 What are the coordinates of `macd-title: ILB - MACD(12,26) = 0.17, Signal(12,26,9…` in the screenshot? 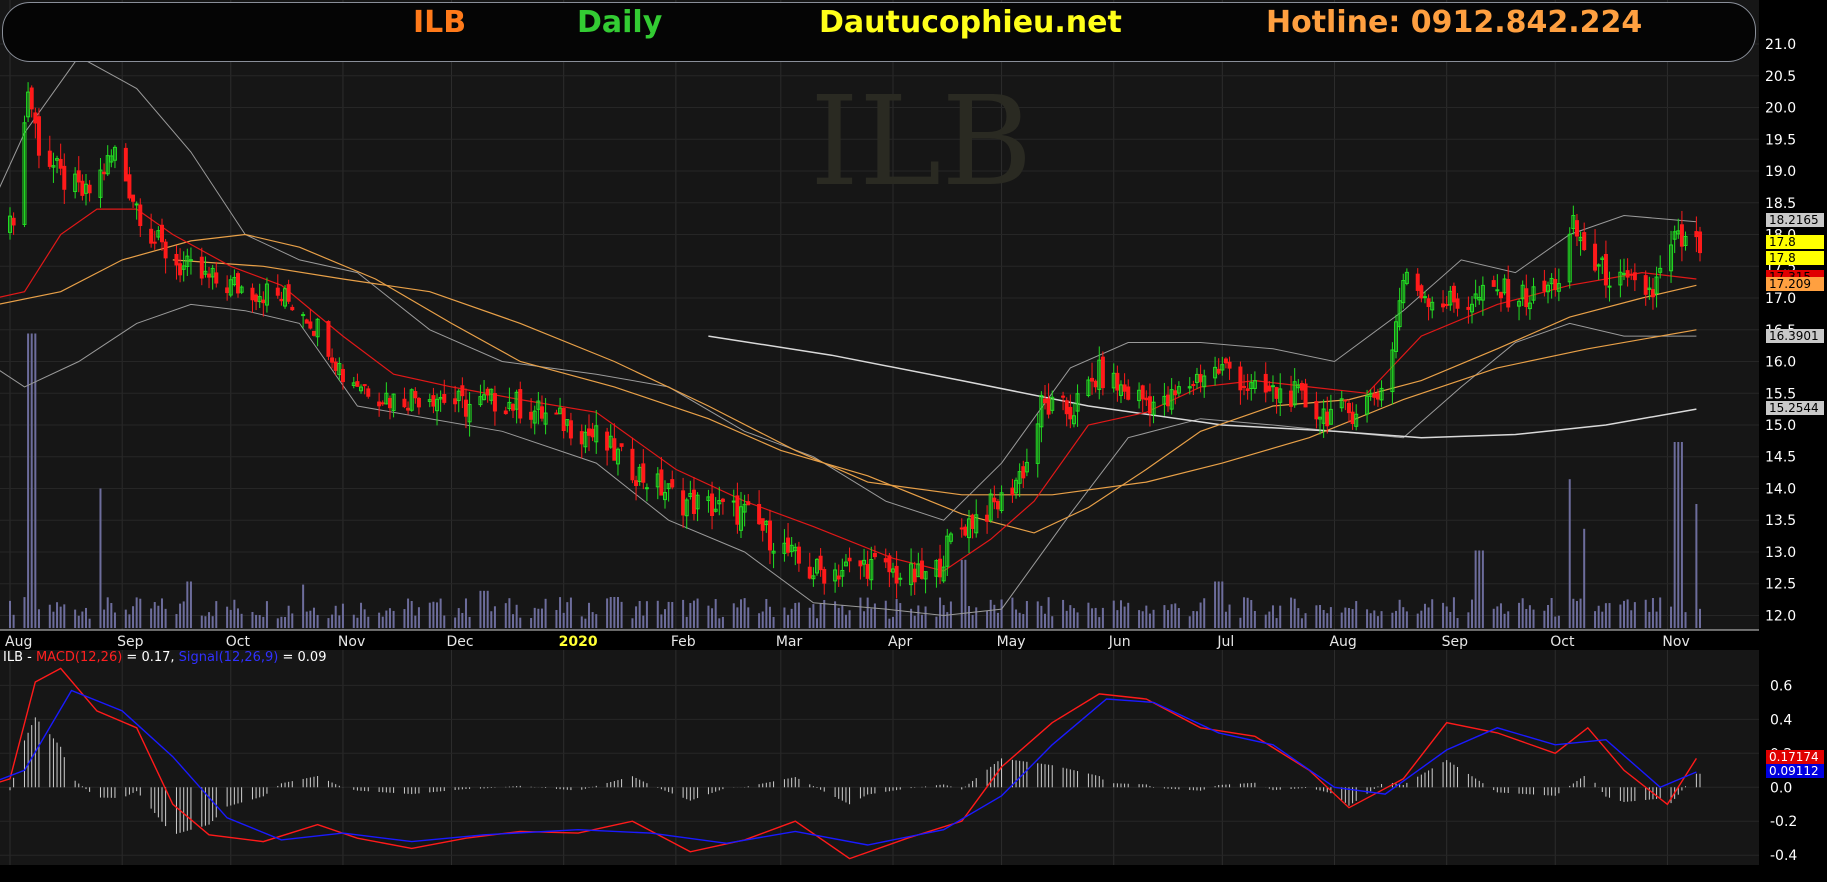 It's located at (164, 657).